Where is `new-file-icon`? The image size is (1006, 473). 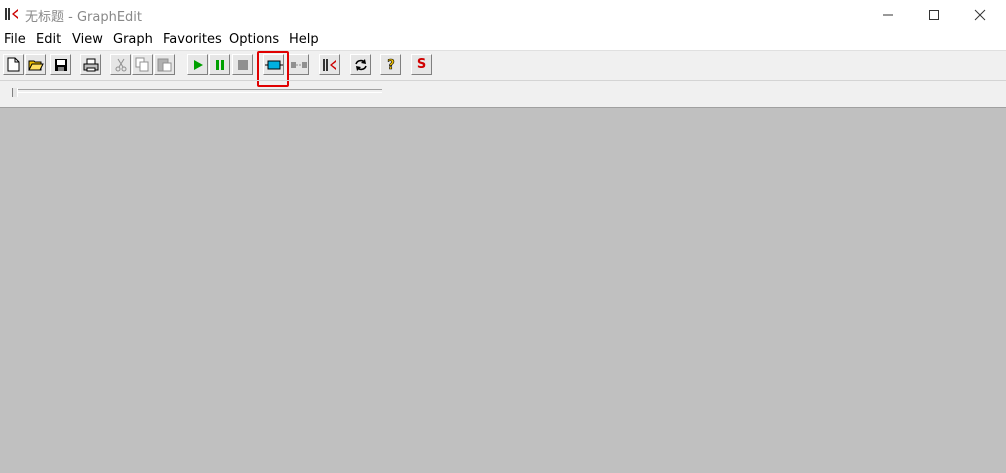
new-file-icon is located at coordinates (13, 64).